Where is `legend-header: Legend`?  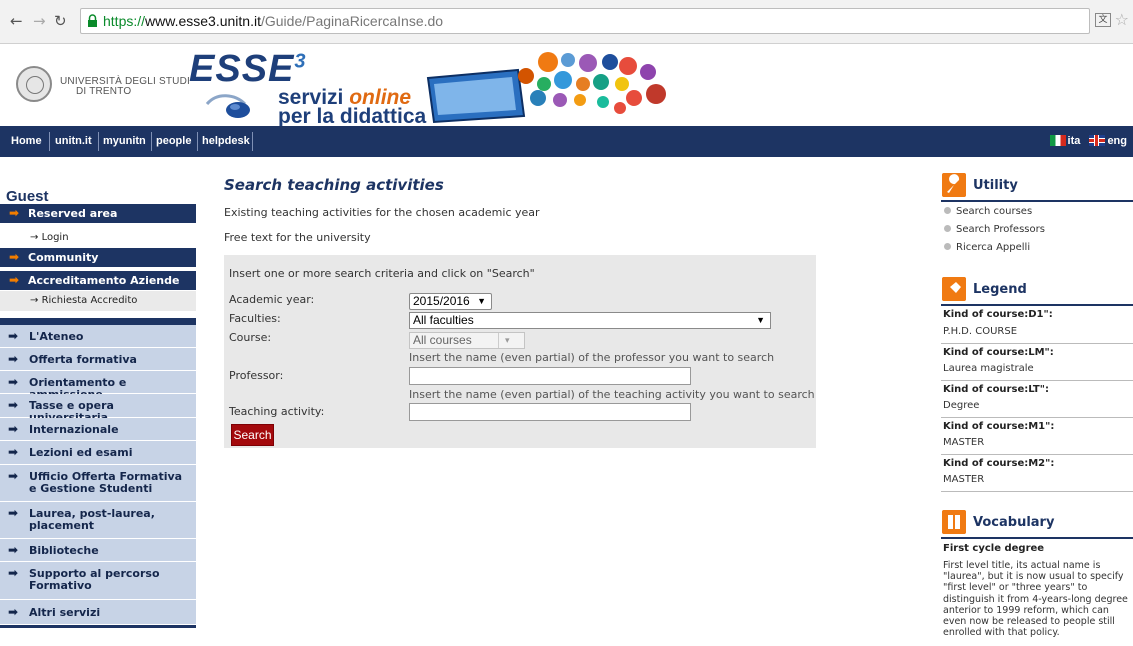 legend-header: Legend is located at coordinates (1037, 289).